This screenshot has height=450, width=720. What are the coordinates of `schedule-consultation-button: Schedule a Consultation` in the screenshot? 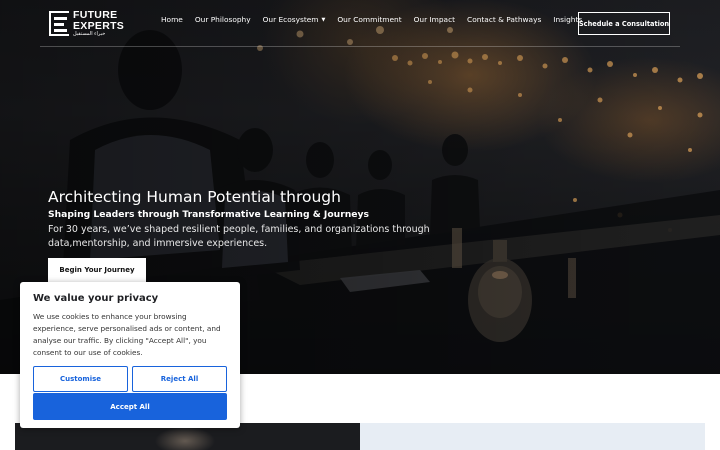 It's located at (624, 23).